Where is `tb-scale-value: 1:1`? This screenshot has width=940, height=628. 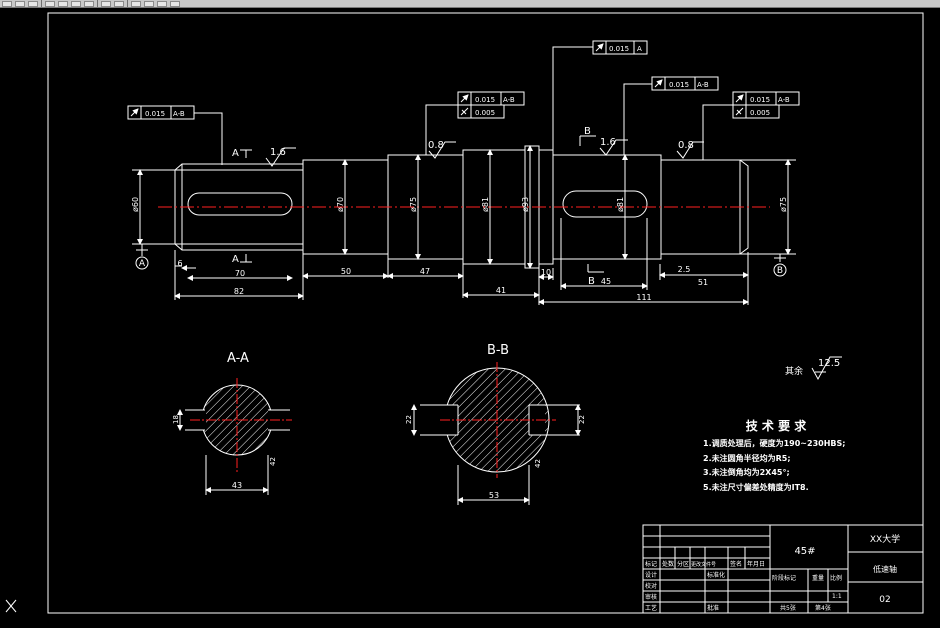 tb-scale-value: 1:1 is located at coordinates (837, 596).